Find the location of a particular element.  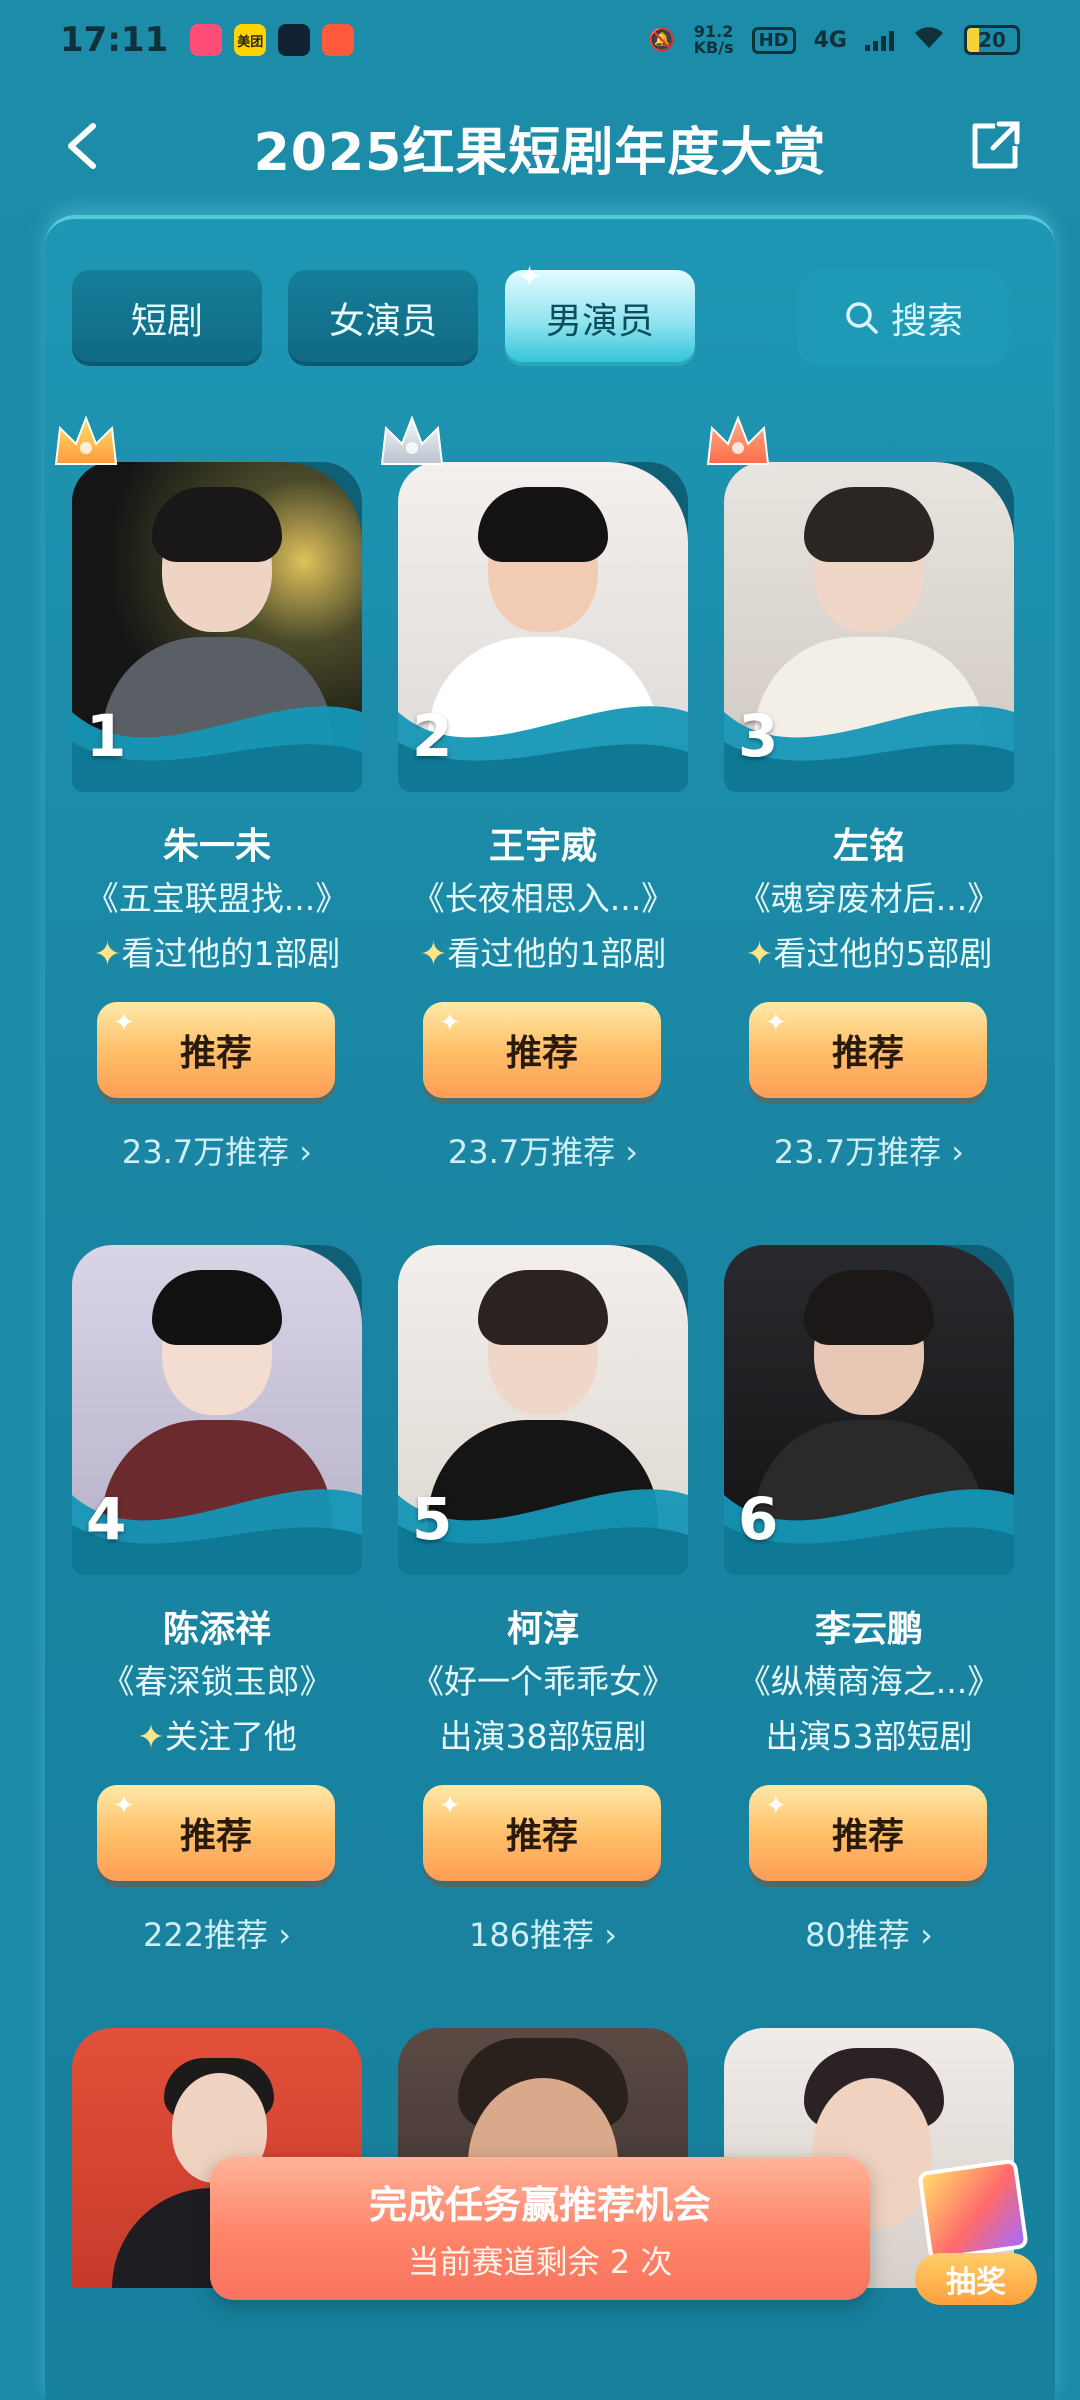

actor-drama: 《好一个乖乖女》 is located at coordinates (543, 1679).